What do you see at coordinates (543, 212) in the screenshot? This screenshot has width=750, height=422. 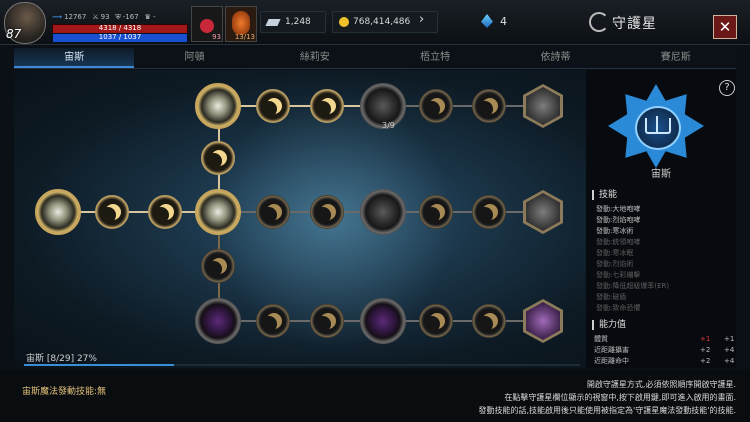 I see `star-hex-middle` at bounding box center [543, 212].